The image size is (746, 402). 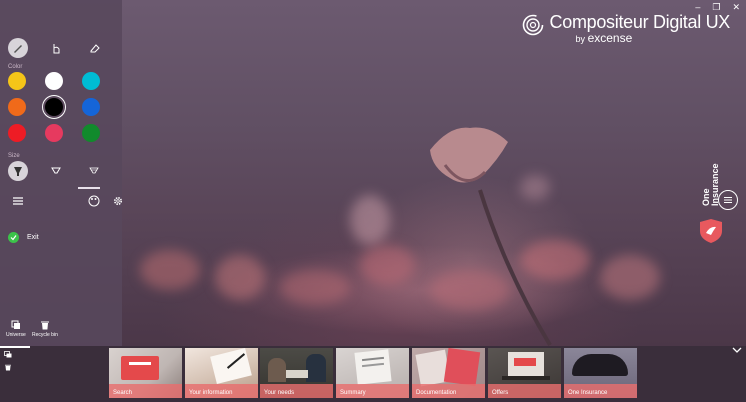 What do you see at coordinates (600, 373) in the screenshot?
I see `thumbnail-one-insurance: One Insurance` at bounding box center [600, 373].